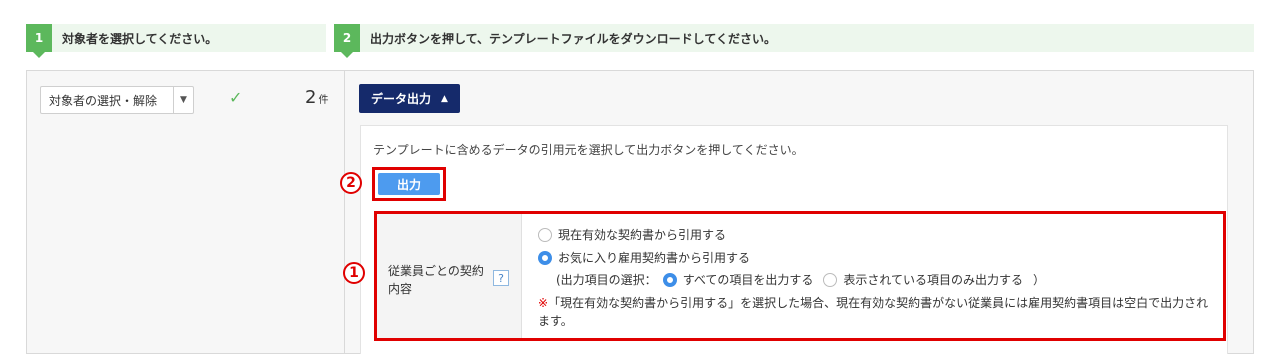  What do you see at coordinates (606, 280) in the screenshot?
I see `output-items-prefix: (出力項目の選択：` at bounding box center [606, 280].